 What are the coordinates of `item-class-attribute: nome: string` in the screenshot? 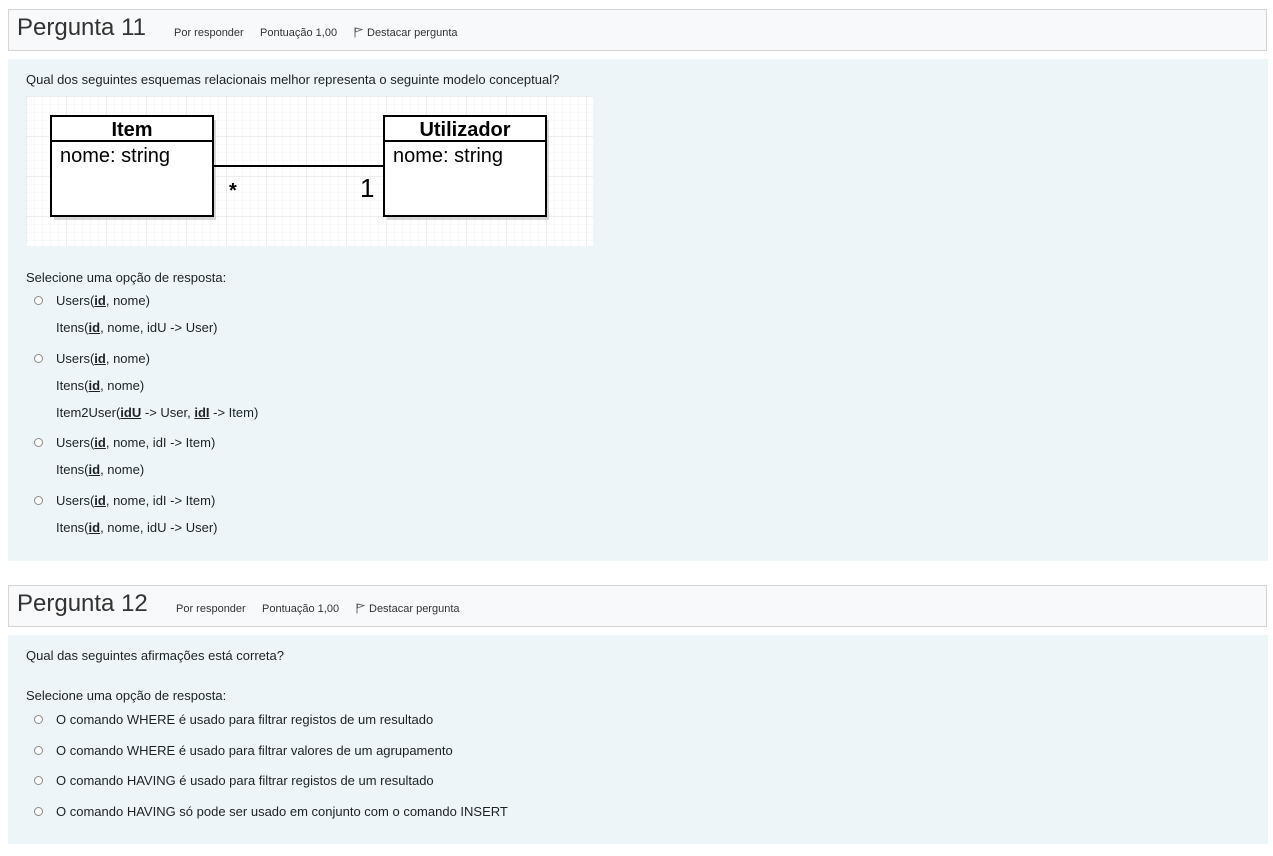 It's located at (115, 156).